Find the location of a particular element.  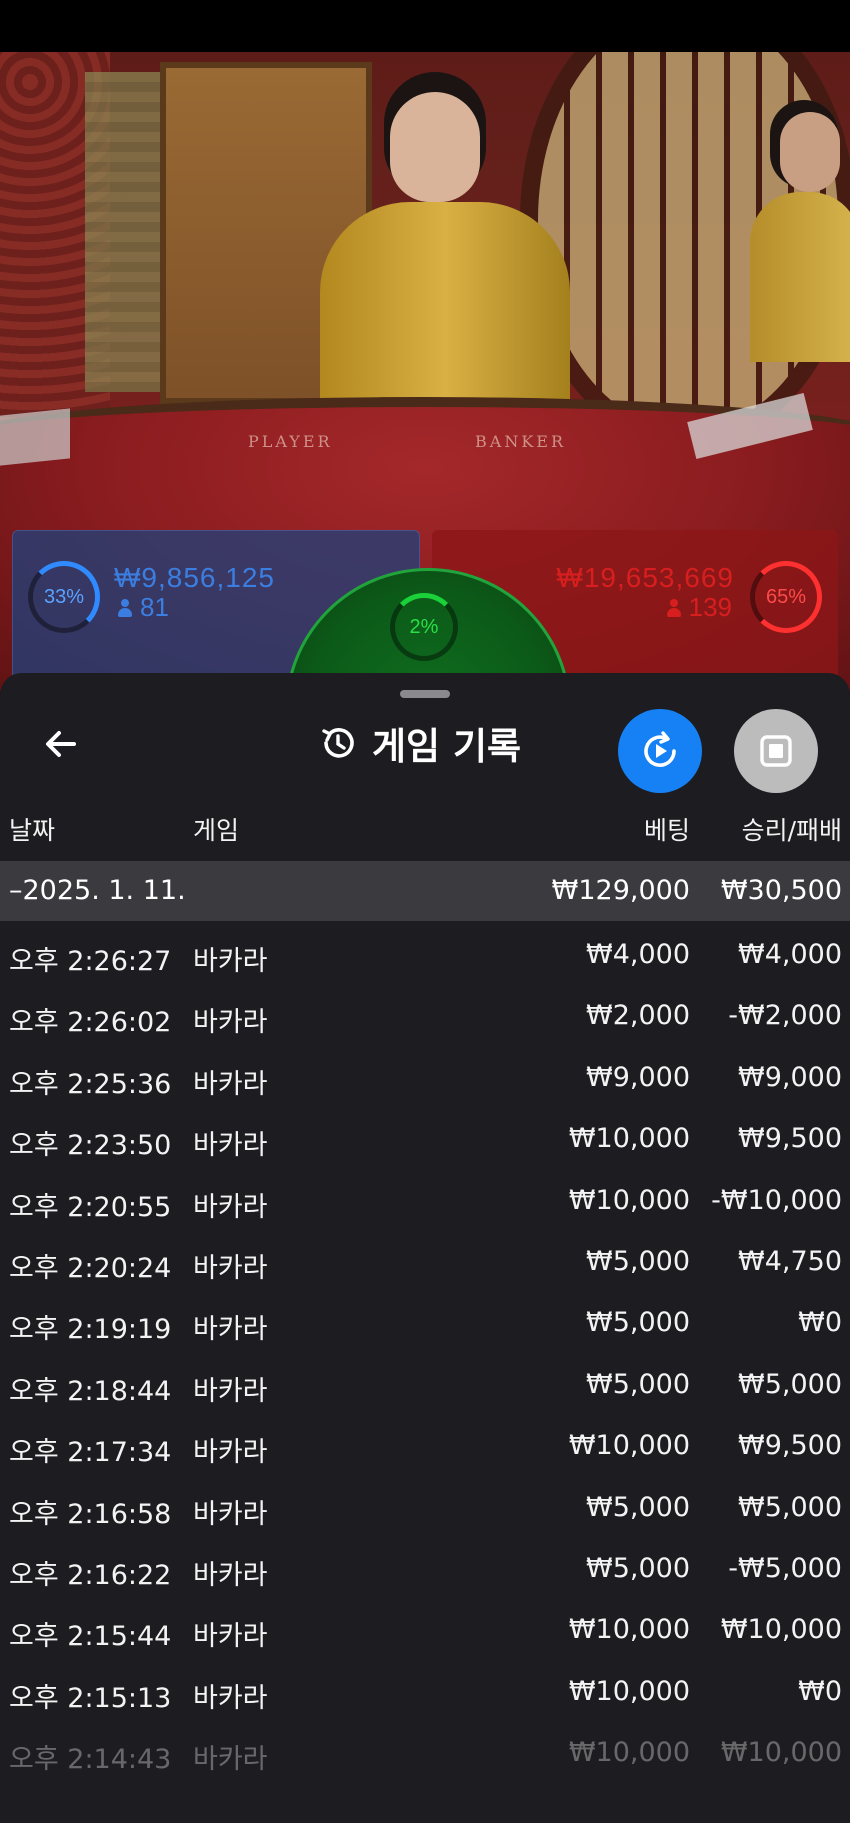

back-button is located at coordinates (61, 744).